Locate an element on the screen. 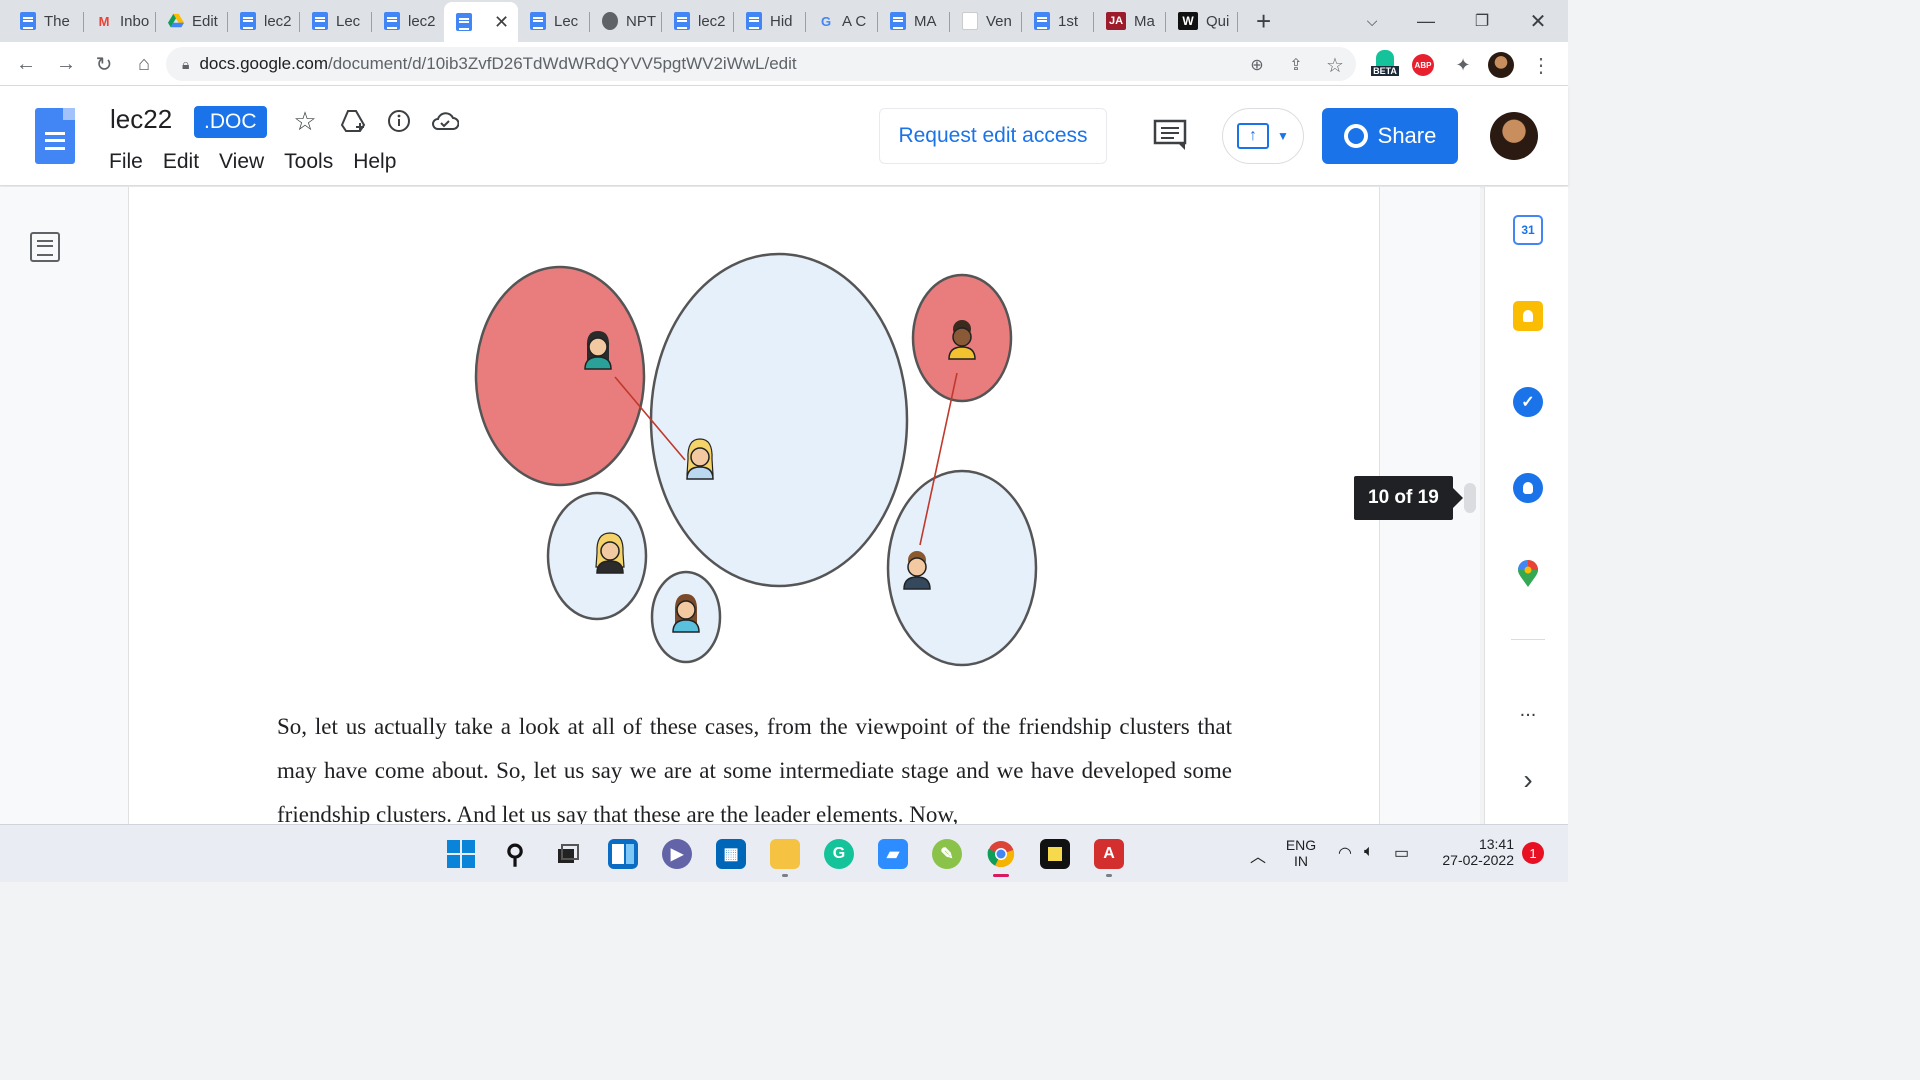  show-hidden-icons-icon: ︿ is located at coordinates (1258, 855).